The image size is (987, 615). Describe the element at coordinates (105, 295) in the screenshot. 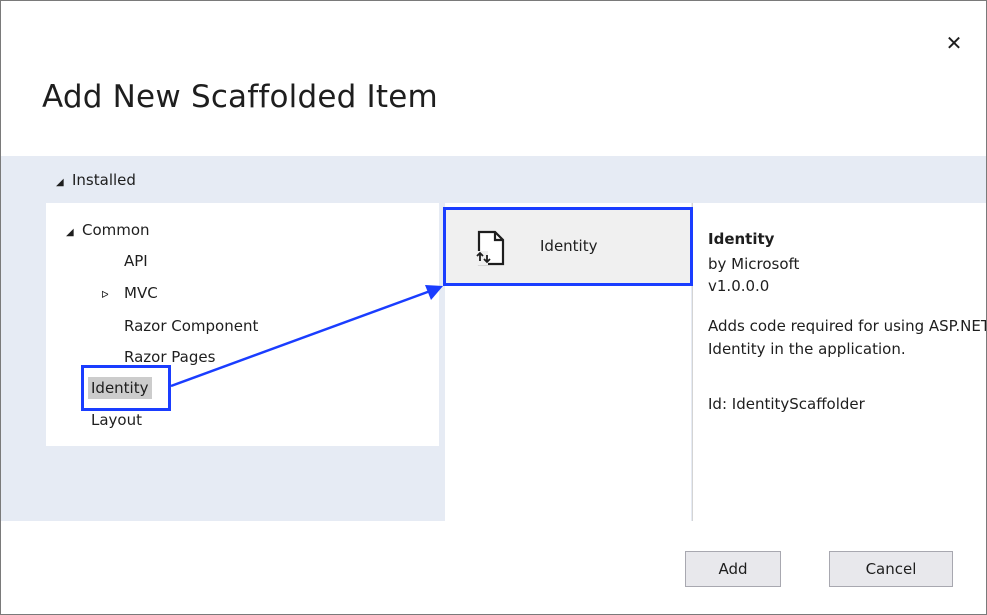

I see `collapsed-arrow-icon: ᐅ` at that location.